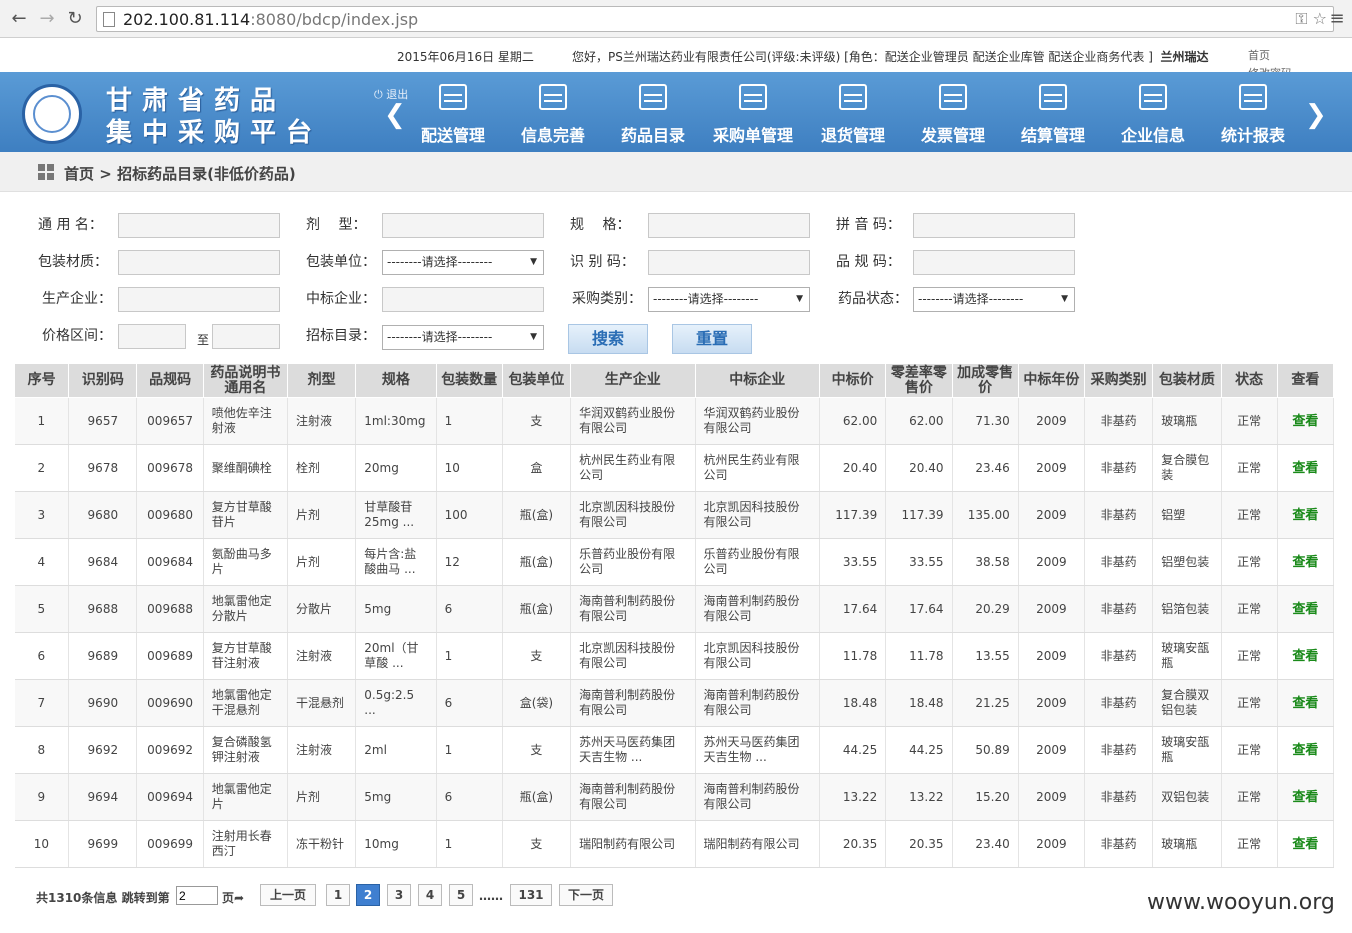  Describe the element at coordinates (246, 609) in the screenshot. I see `table-cell: 地氯雷他定分散片` at that location.